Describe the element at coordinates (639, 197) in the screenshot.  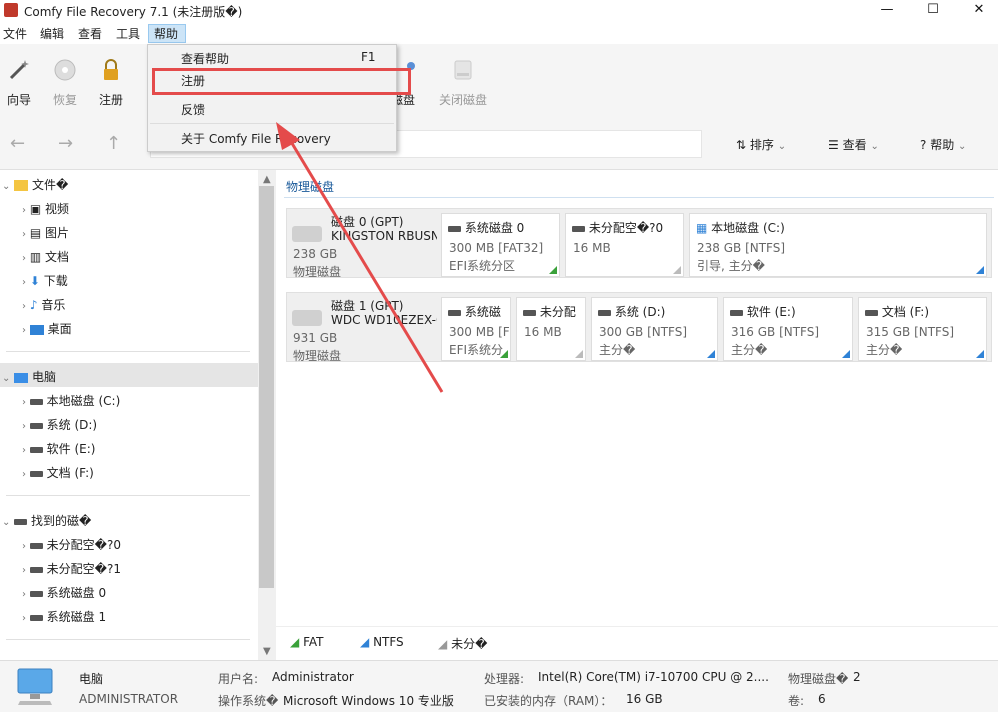
I see `section-underline` at that location.